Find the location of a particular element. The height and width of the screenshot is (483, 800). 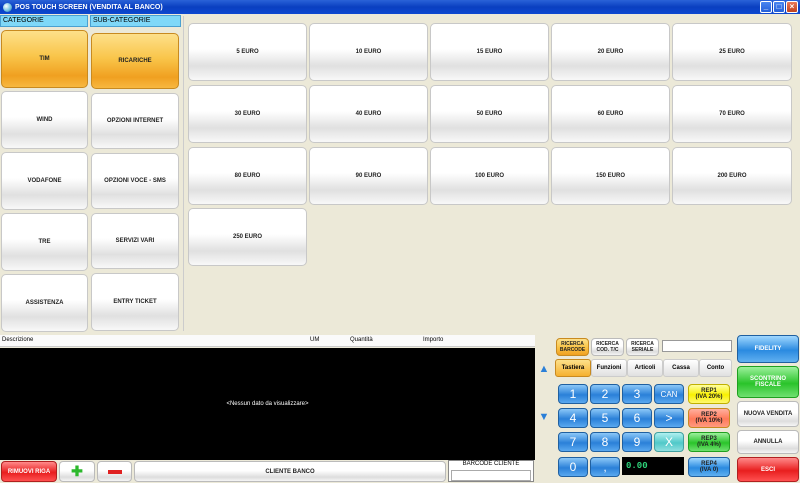

rep1-button: REP1 (IVA 20%) is located at coordinates (709, 394).